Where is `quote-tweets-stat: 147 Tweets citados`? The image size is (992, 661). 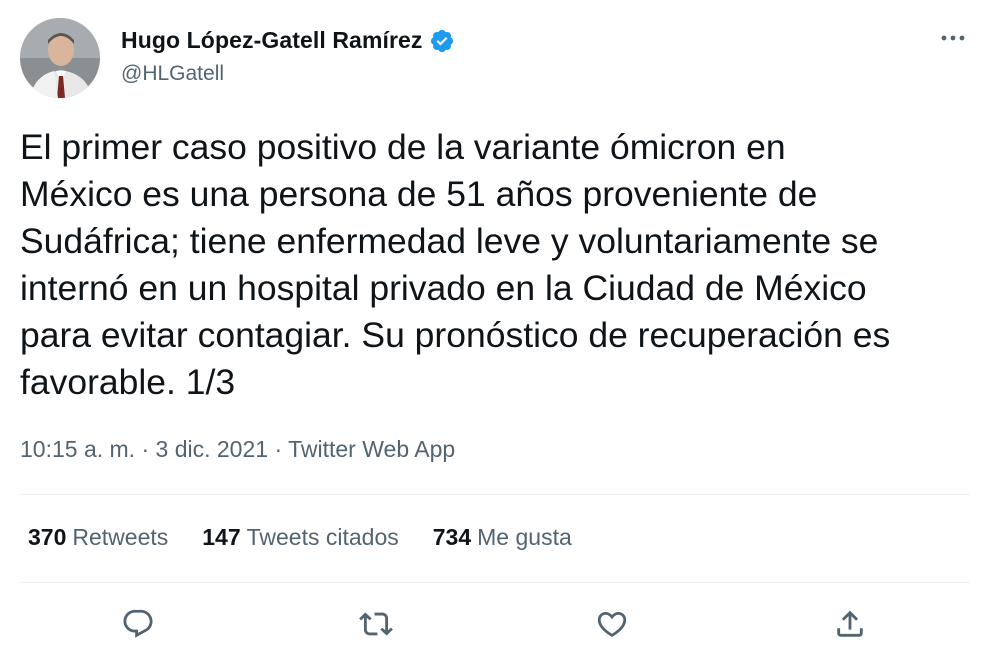 quote-tweets-stat: 147 Tweets citados is located at coordinates (300, 537).